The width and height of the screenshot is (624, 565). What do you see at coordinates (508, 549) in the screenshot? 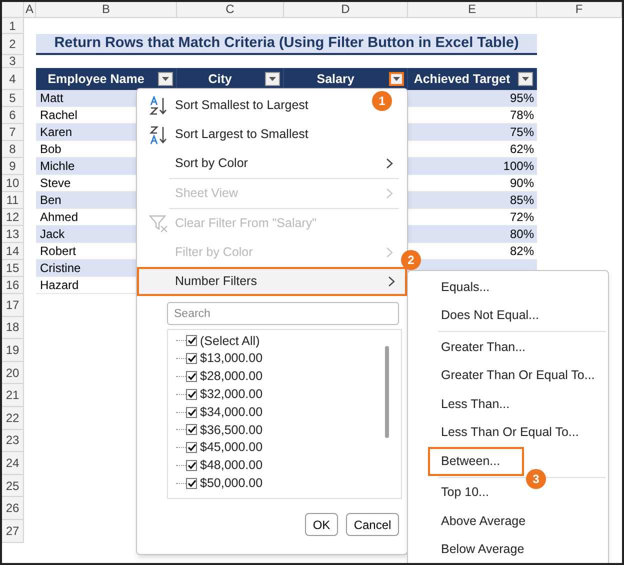
I see `menu-item: Below Average` at bounding box center [508, 549].